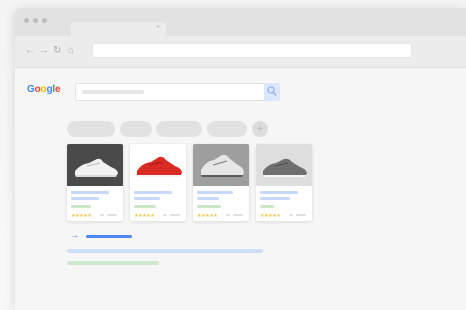 The width and height of the screenshot is (466, 310). I want to click on logo-letter: e, so click(57, 89).